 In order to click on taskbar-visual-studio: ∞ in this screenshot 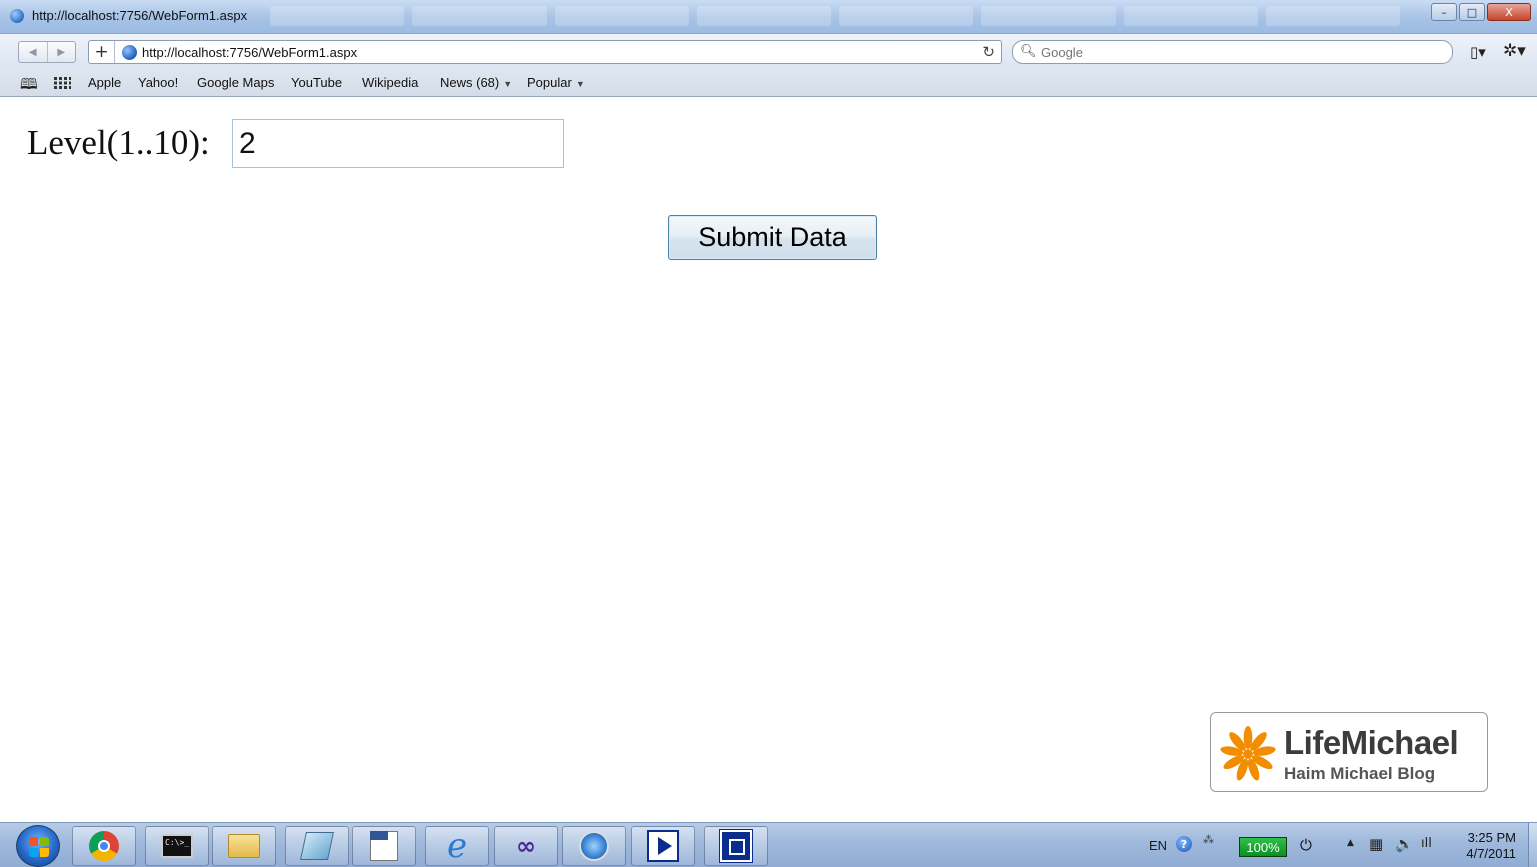, I will do `click(526, 846)`.